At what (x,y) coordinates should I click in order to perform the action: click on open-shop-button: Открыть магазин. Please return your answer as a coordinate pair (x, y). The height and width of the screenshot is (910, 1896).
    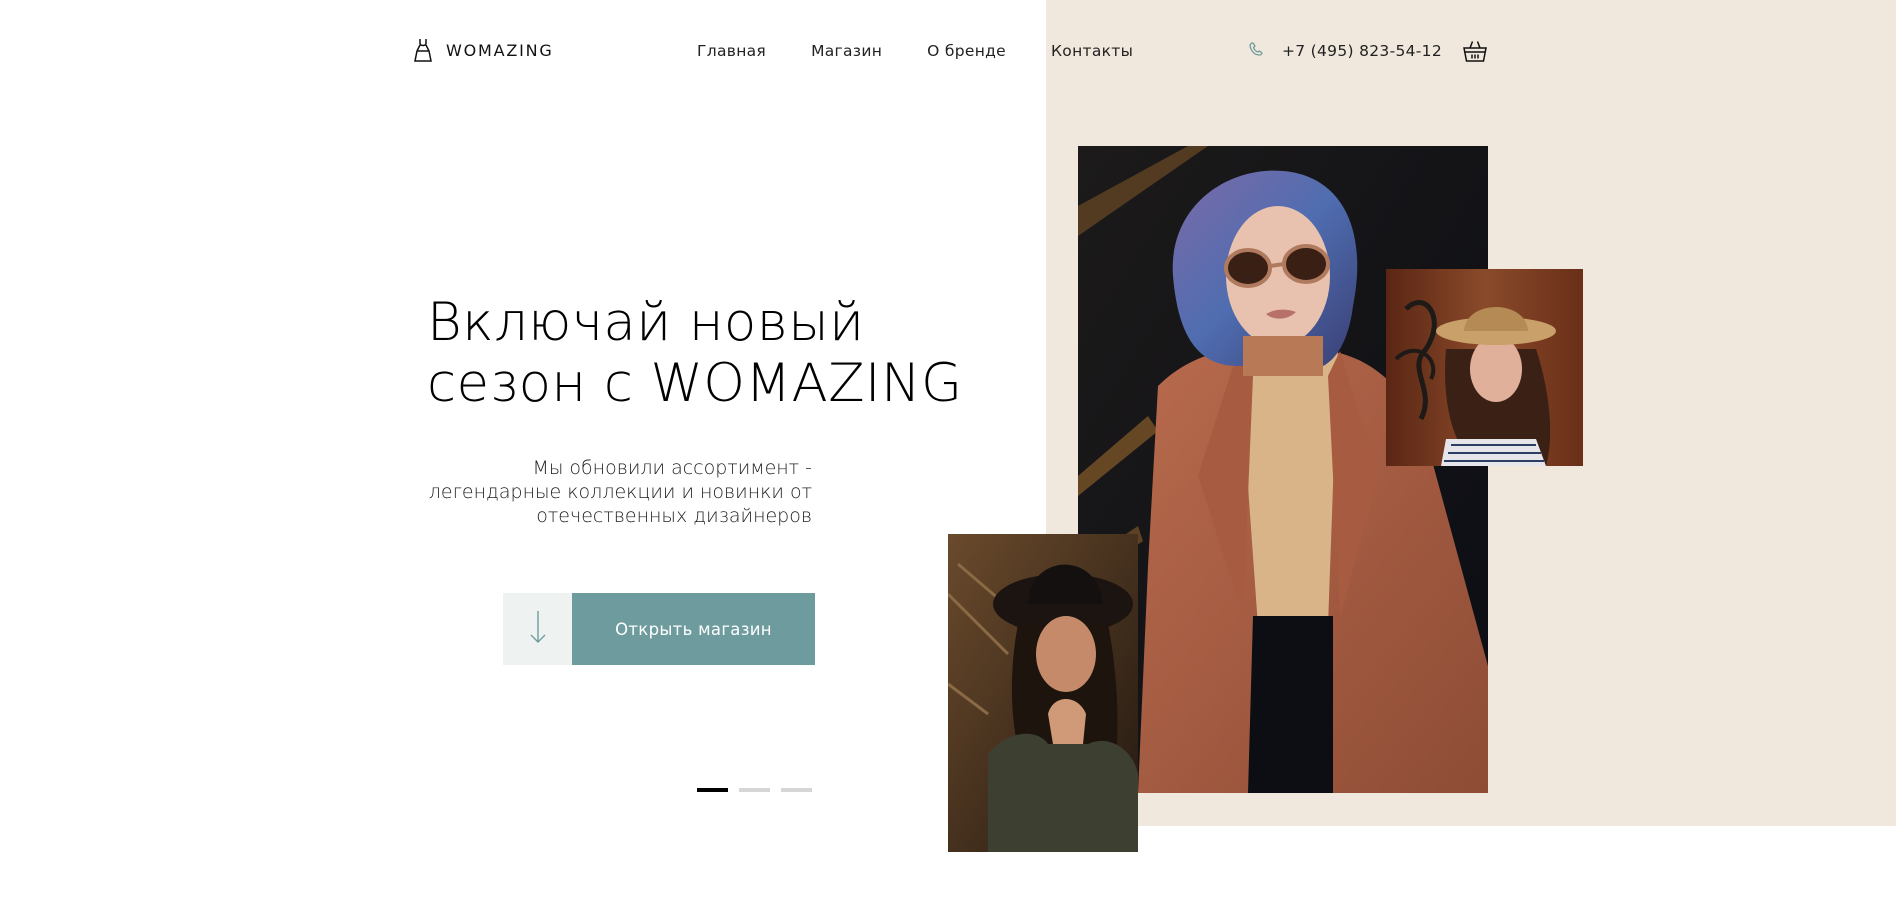
    Looking at the image, I should click on (693, 629).